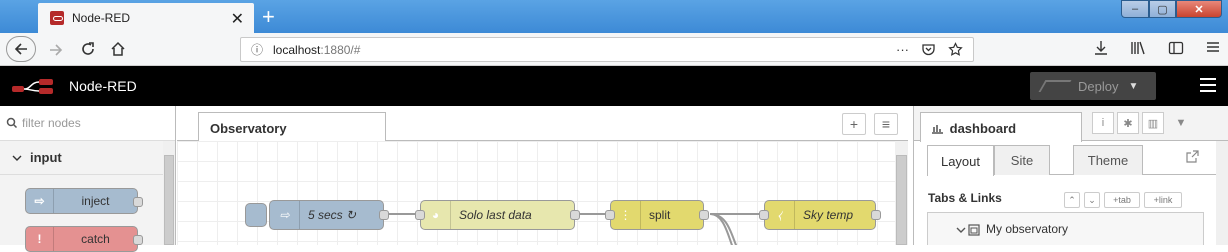 The width and height of the screenshot is (1228, 252). I want to click on palette-node-inject: ⇨ inject, so click(84, 201).